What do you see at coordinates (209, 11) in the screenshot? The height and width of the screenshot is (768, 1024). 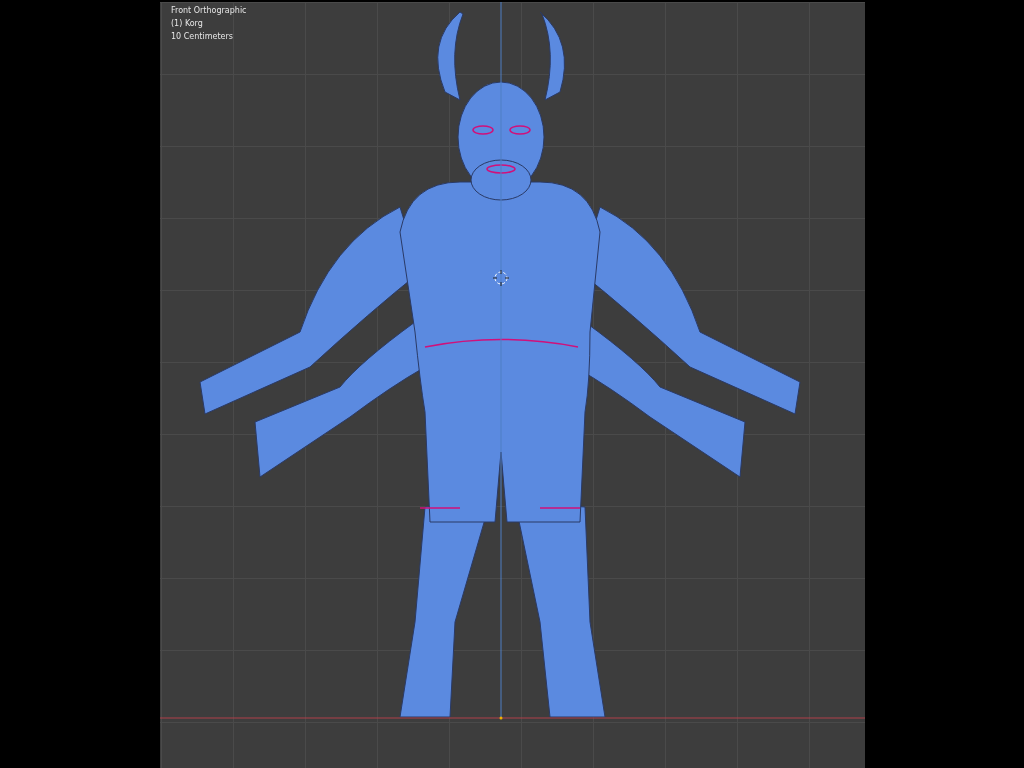 I see `viewport-info-text: Front Orthographic` at bounding box center [209, 11].